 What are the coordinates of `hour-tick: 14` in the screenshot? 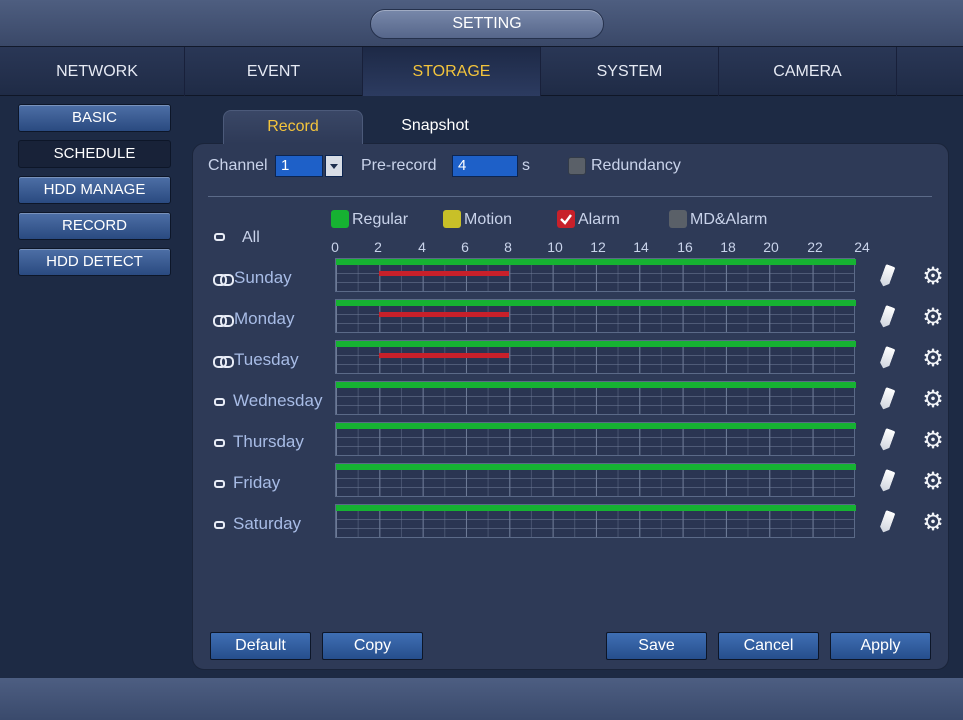 It's located at (641, 247).